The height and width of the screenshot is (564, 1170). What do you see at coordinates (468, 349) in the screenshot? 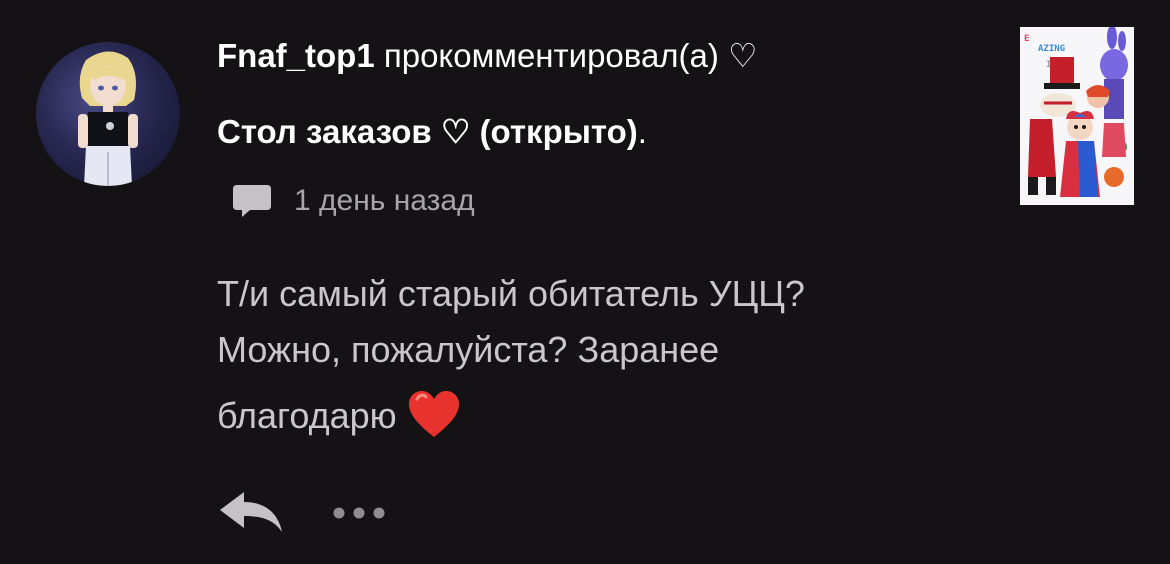
I see `comment-line-2: Можно, пожалуйста? Заранее` at bounding box center [468, 349].